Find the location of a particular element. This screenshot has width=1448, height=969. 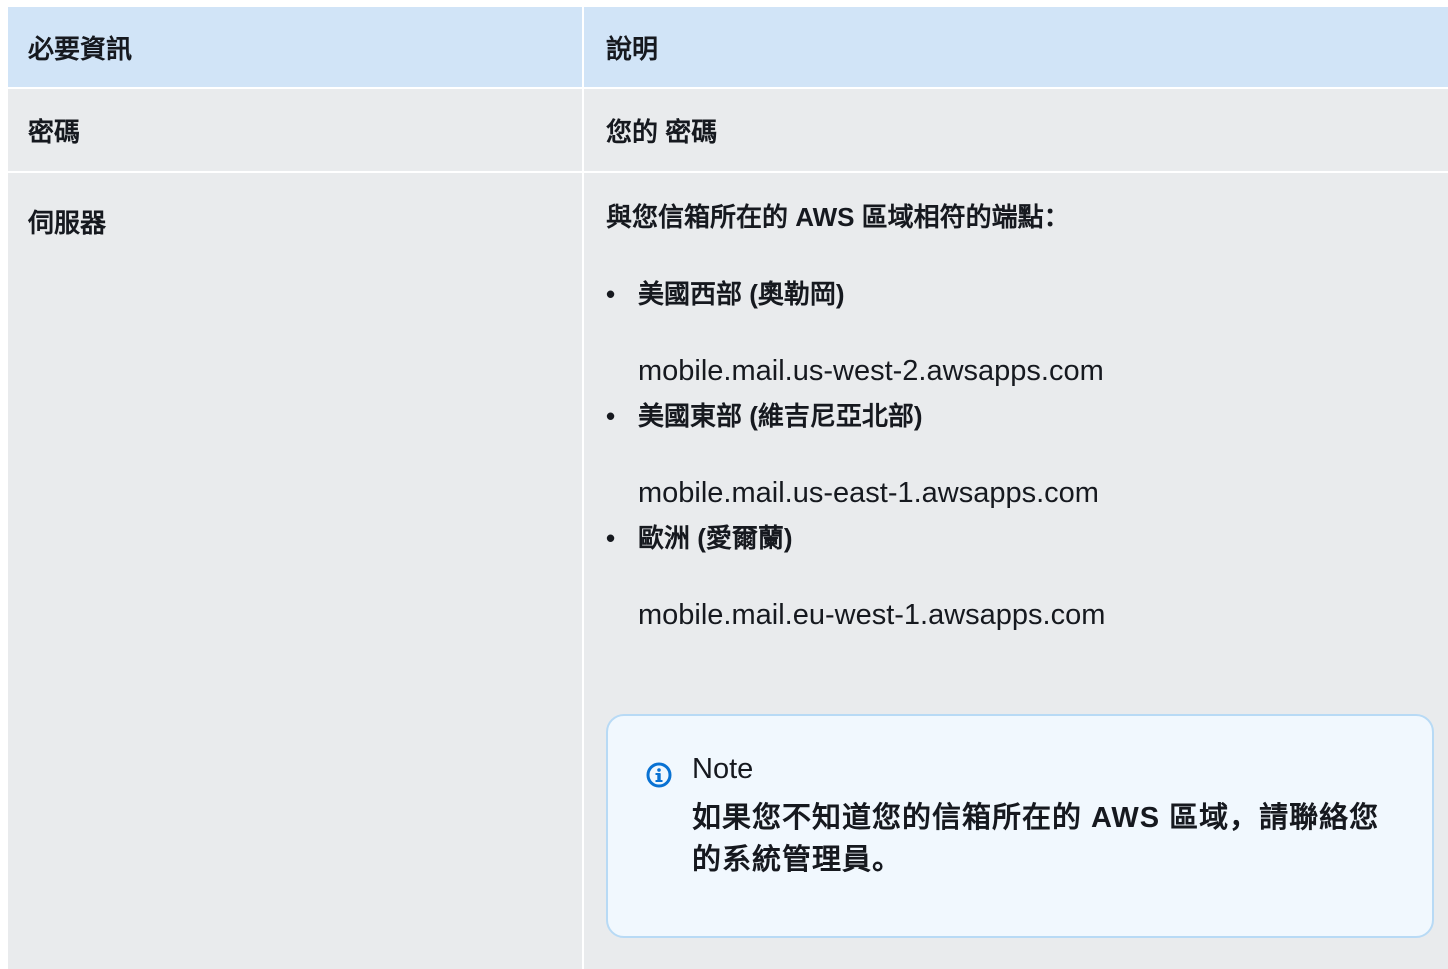

note-callout: Note 如果您不知道您的信箱所在的 AWS 區域，請聯絡您的系統管理員。 is located at coordinates (1020, 826).